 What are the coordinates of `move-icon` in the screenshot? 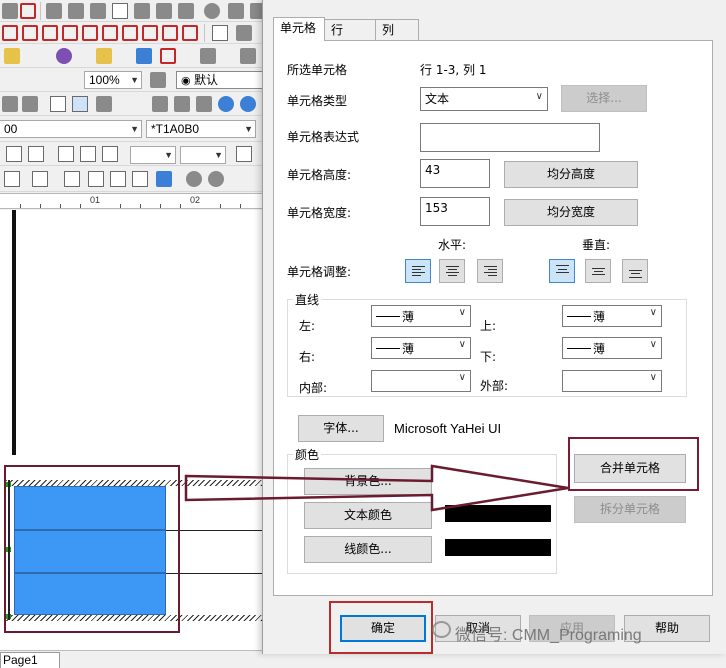 It's located at (120, 11).